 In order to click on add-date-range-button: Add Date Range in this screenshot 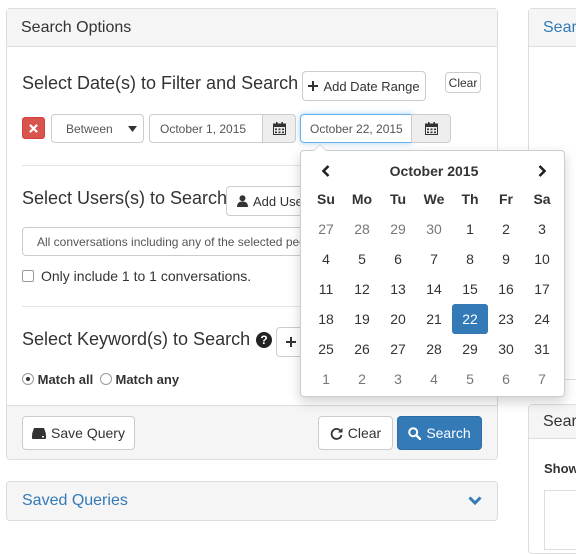, I will do `click(364, 86)`.